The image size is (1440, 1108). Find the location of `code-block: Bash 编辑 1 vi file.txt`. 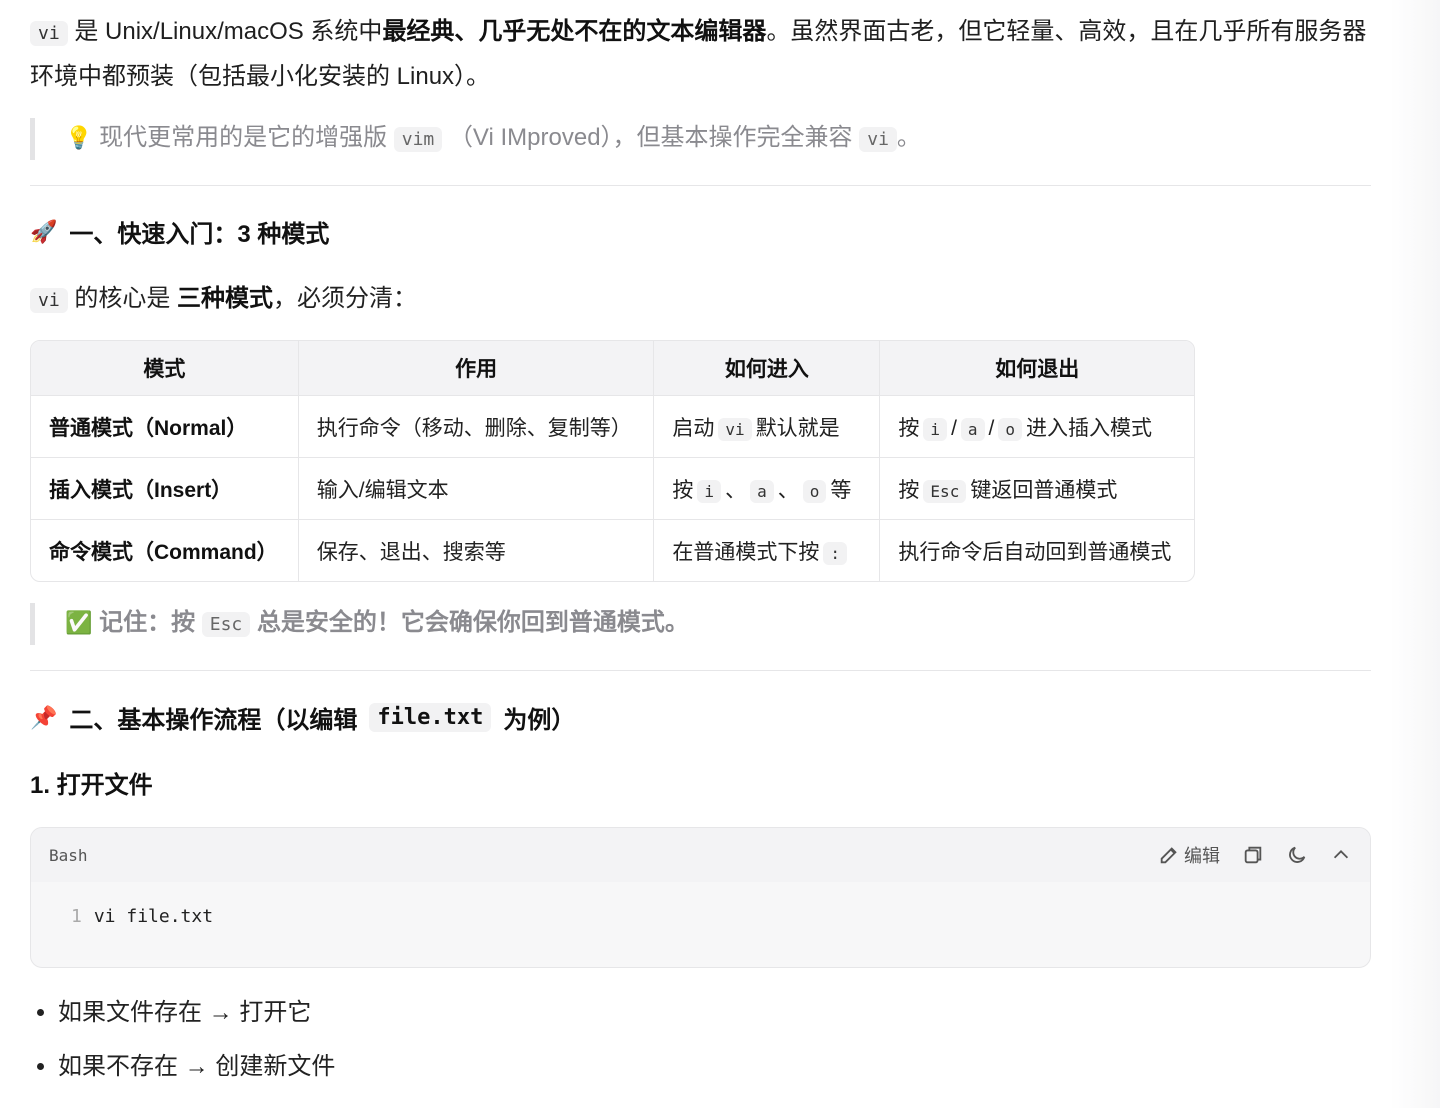

code-block: Bash 编辑 1 vi file.txt is located at coordinates (700, 897).